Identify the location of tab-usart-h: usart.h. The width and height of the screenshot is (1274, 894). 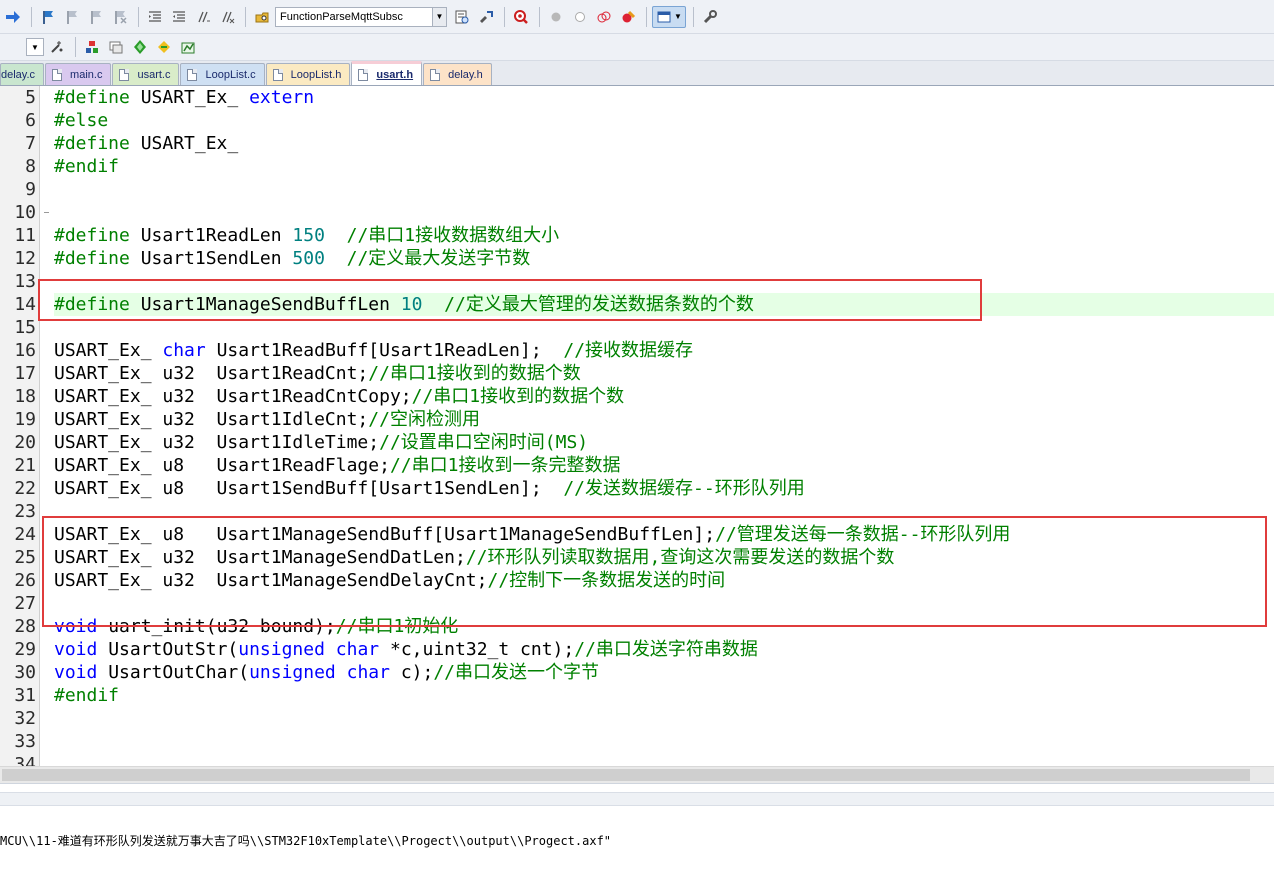
(387, 73).